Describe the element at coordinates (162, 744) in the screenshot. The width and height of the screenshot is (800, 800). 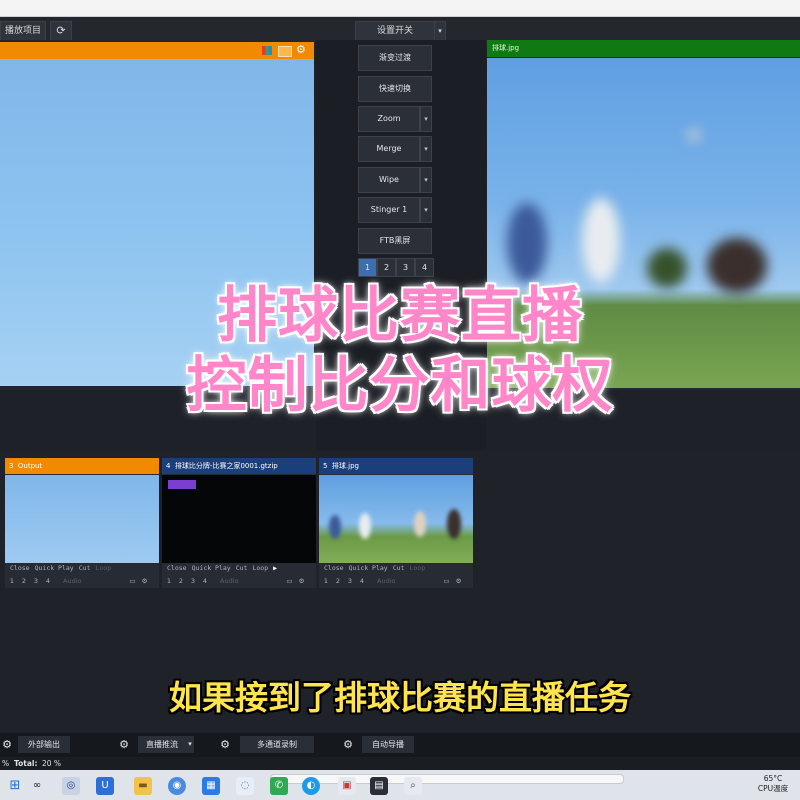
I see `streaming-button: 直播推流` at that location.